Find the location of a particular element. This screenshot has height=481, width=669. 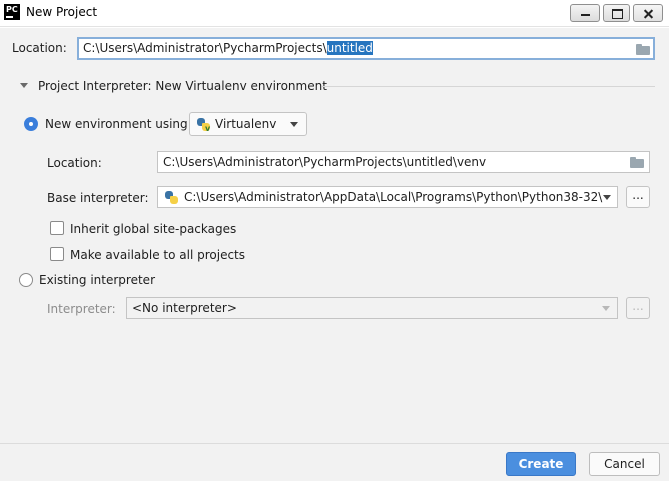

minimize-button is located at coordinates (585, 13).